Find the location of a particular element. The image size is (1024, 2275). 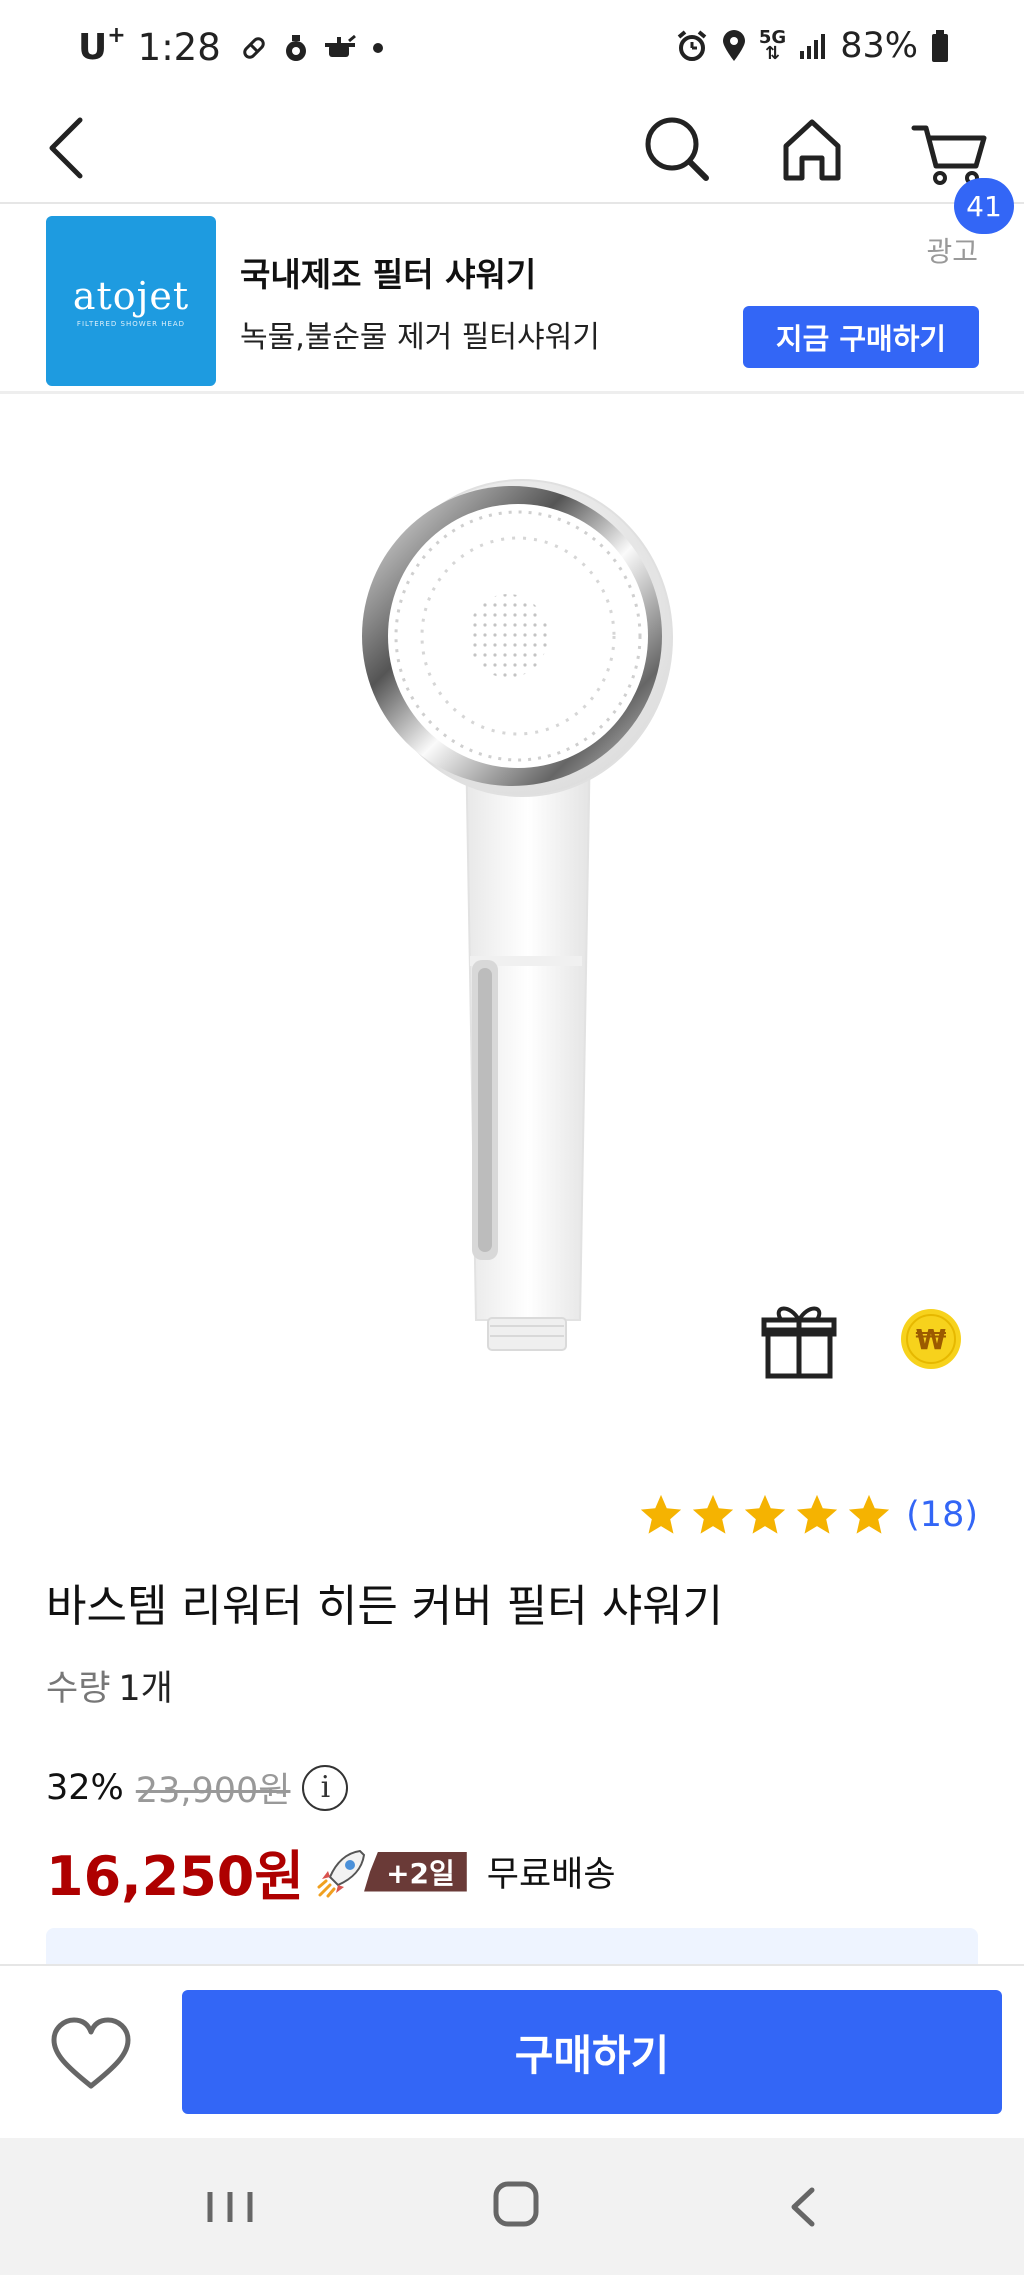

pot-icon is located at coordinates (340, 45).